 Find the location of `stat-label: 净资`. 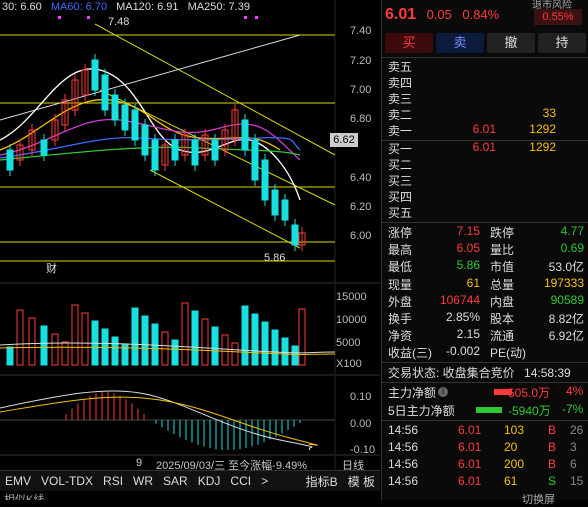

stat-label: 净资 is located at coordinates (400, 336).